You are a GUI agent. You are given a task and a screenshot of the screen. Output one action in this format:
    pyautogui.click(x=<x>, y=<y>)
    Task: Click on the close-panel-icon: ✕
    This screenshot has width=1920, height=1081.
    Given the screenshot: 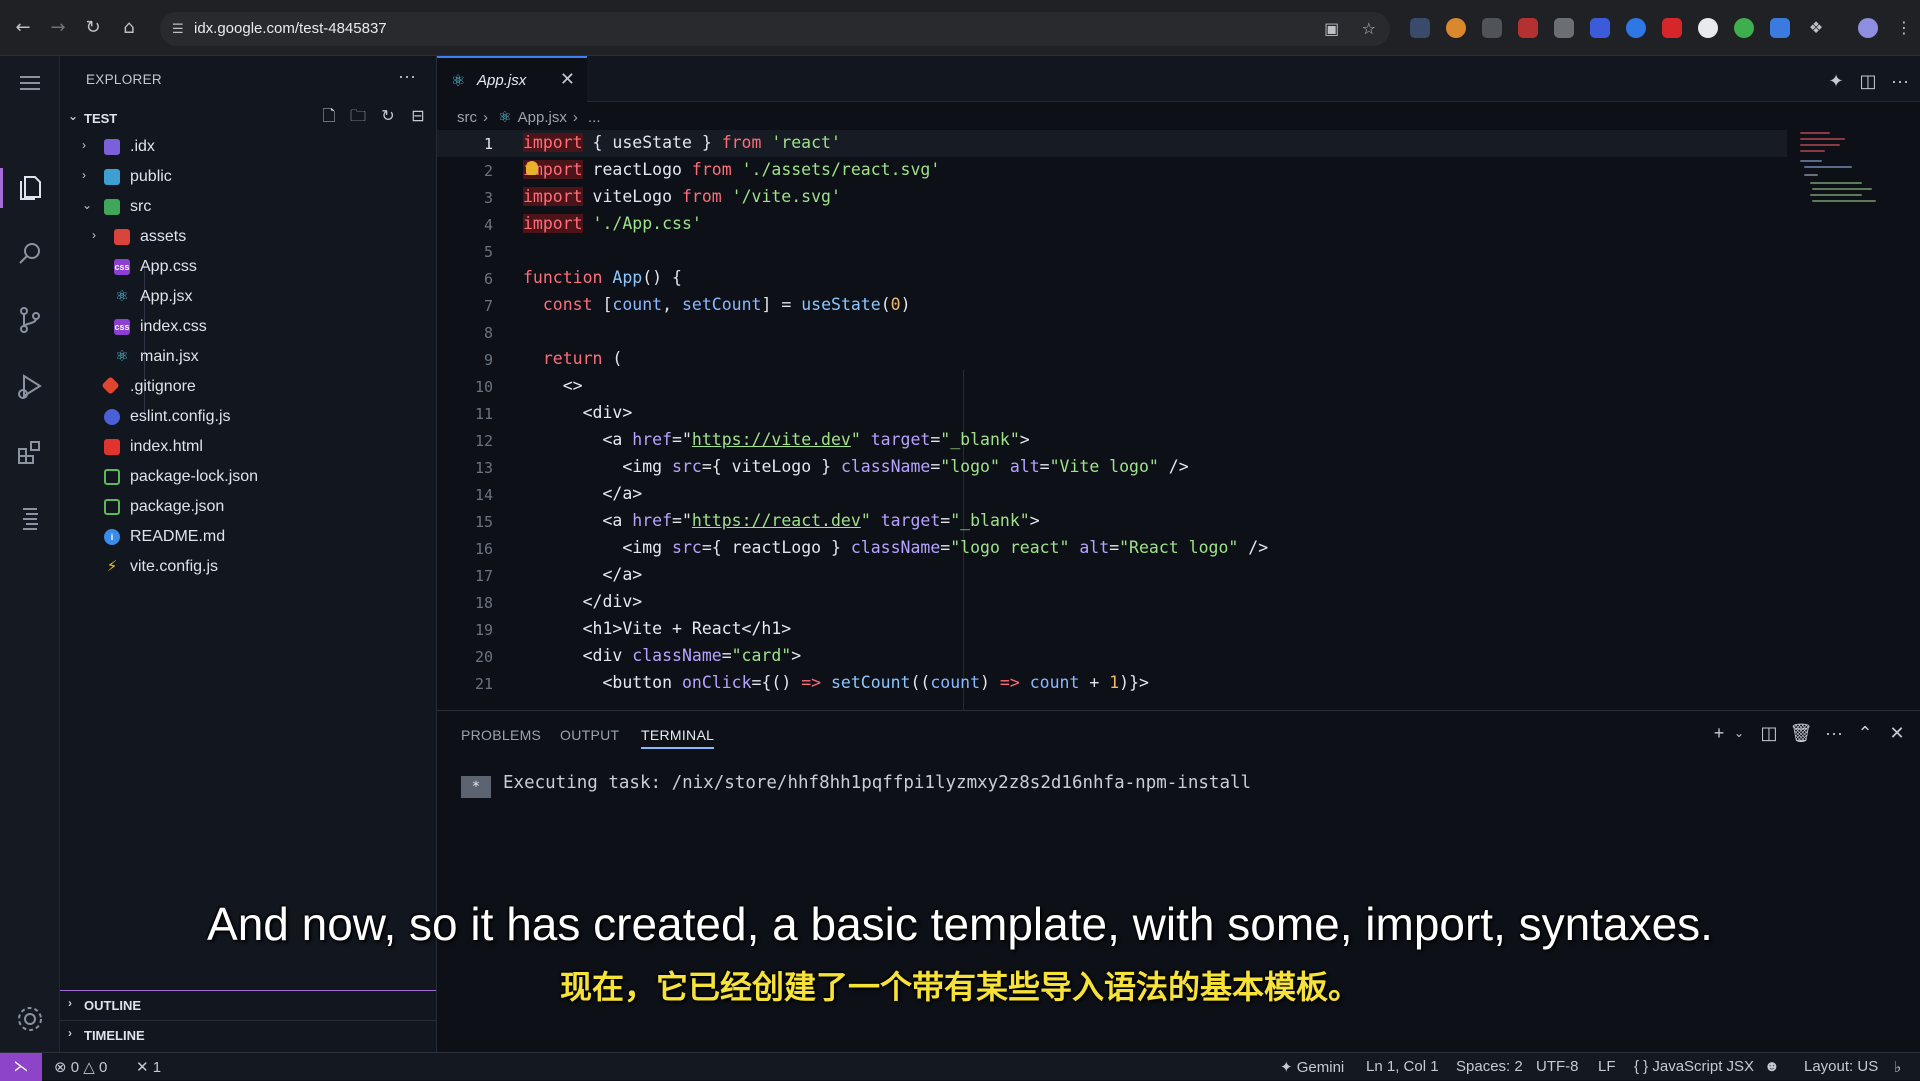 What is the action you would take?
    pyautogui.click(x=1897, y=733)
    